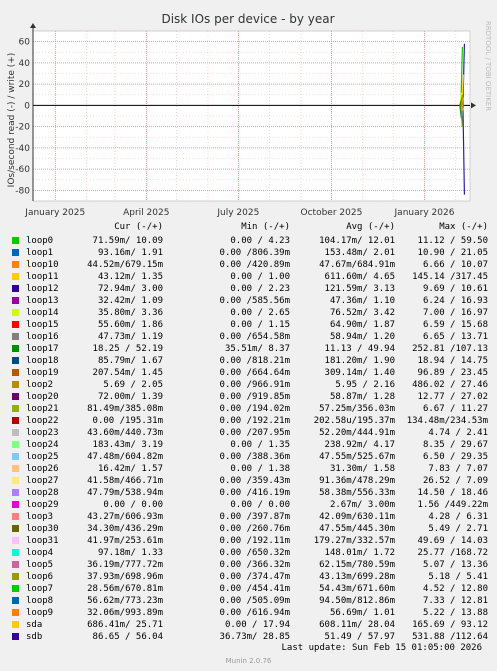  I want to click on legend-series-name: loop2, so click(40, 385).